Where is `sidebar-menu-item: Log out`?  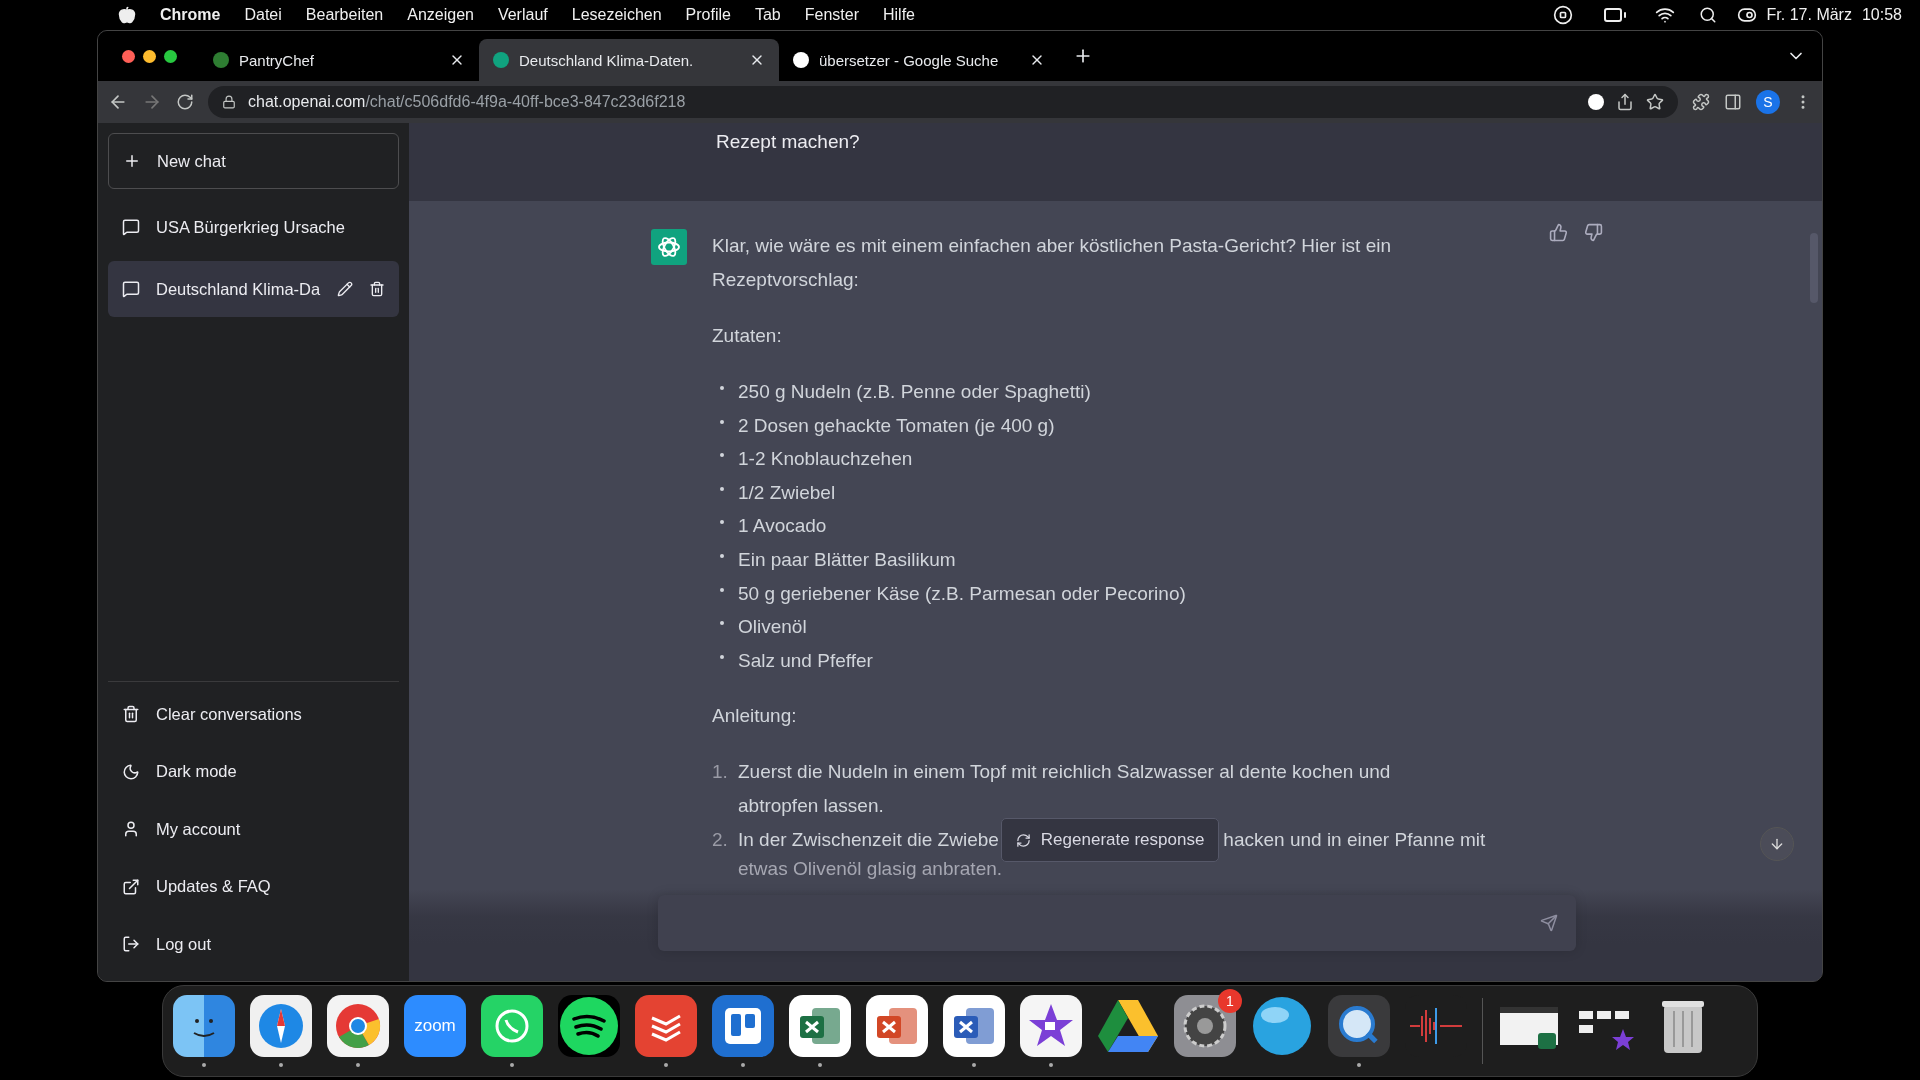 sidebar-menu-item: Log out is located at coordinates (253, 944).